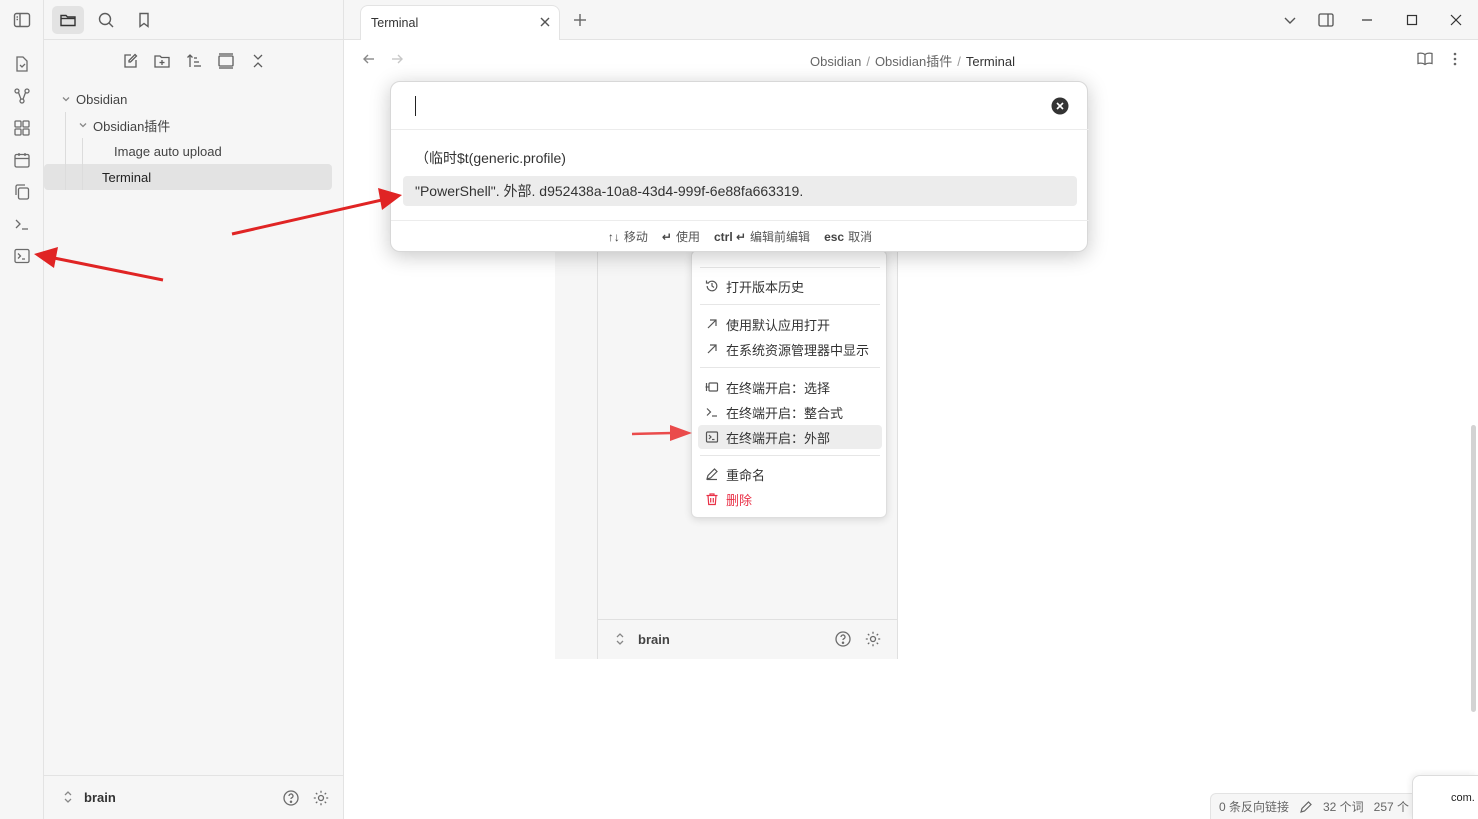  What do you see at coordinates (1254, 806) in the screenshot?
I see `status-backlinks: 0 条反向链接` at bounding box center [1254, 806].